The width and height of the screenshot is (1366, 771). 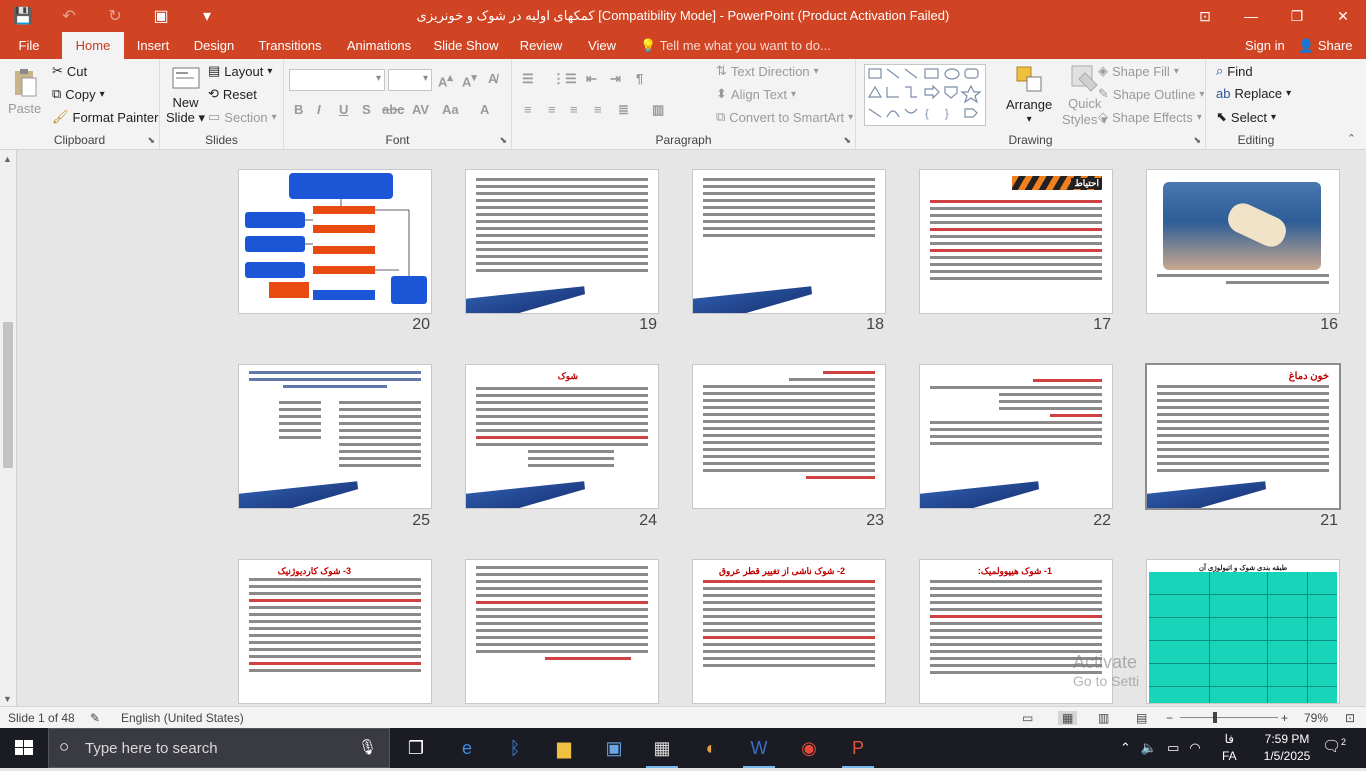 I want to click on vertical-scrollbar: ▲ ▼, so click(x=8, y=428).